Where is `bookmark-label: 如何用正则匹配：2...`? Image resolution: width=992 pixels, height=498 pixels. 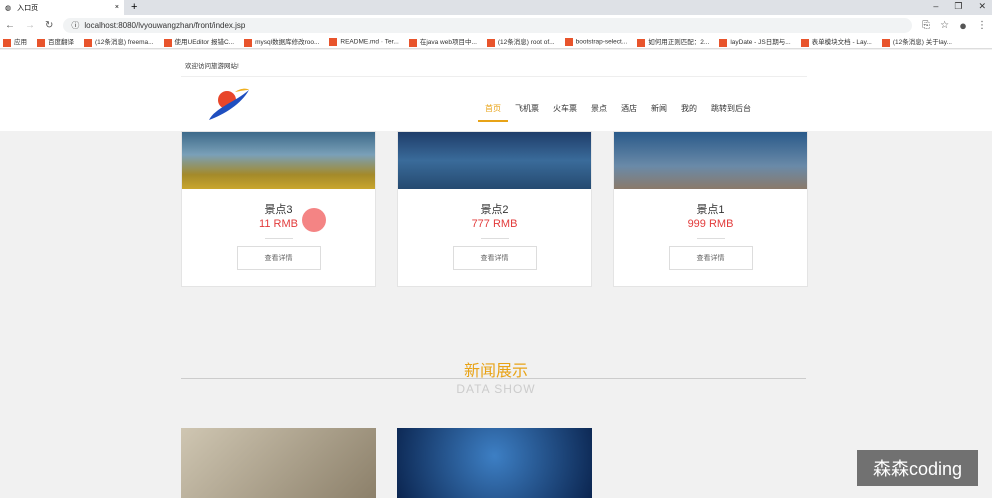
bookmark-label: 如何用正则匹配：2... is located at coordinates (679, 43).